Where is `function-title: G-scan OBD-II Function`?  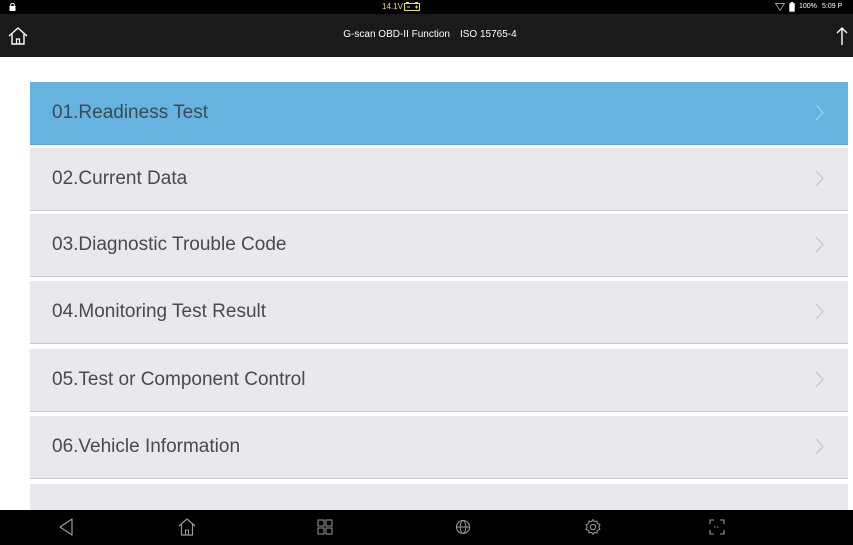
function-title: G-scan OBD-II Function is located at coordinates (396, 34).